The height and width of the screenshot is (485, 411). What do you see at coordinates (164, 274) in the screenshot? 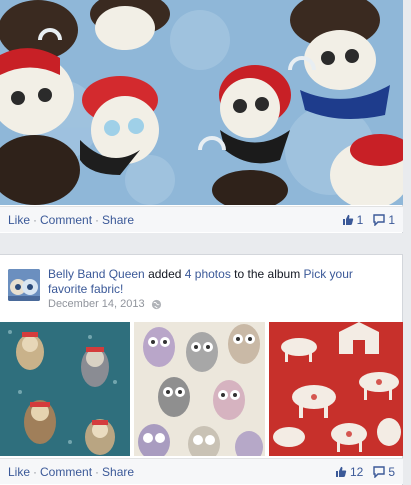
I see `story-verb: added` at bounding box center [164, 274].